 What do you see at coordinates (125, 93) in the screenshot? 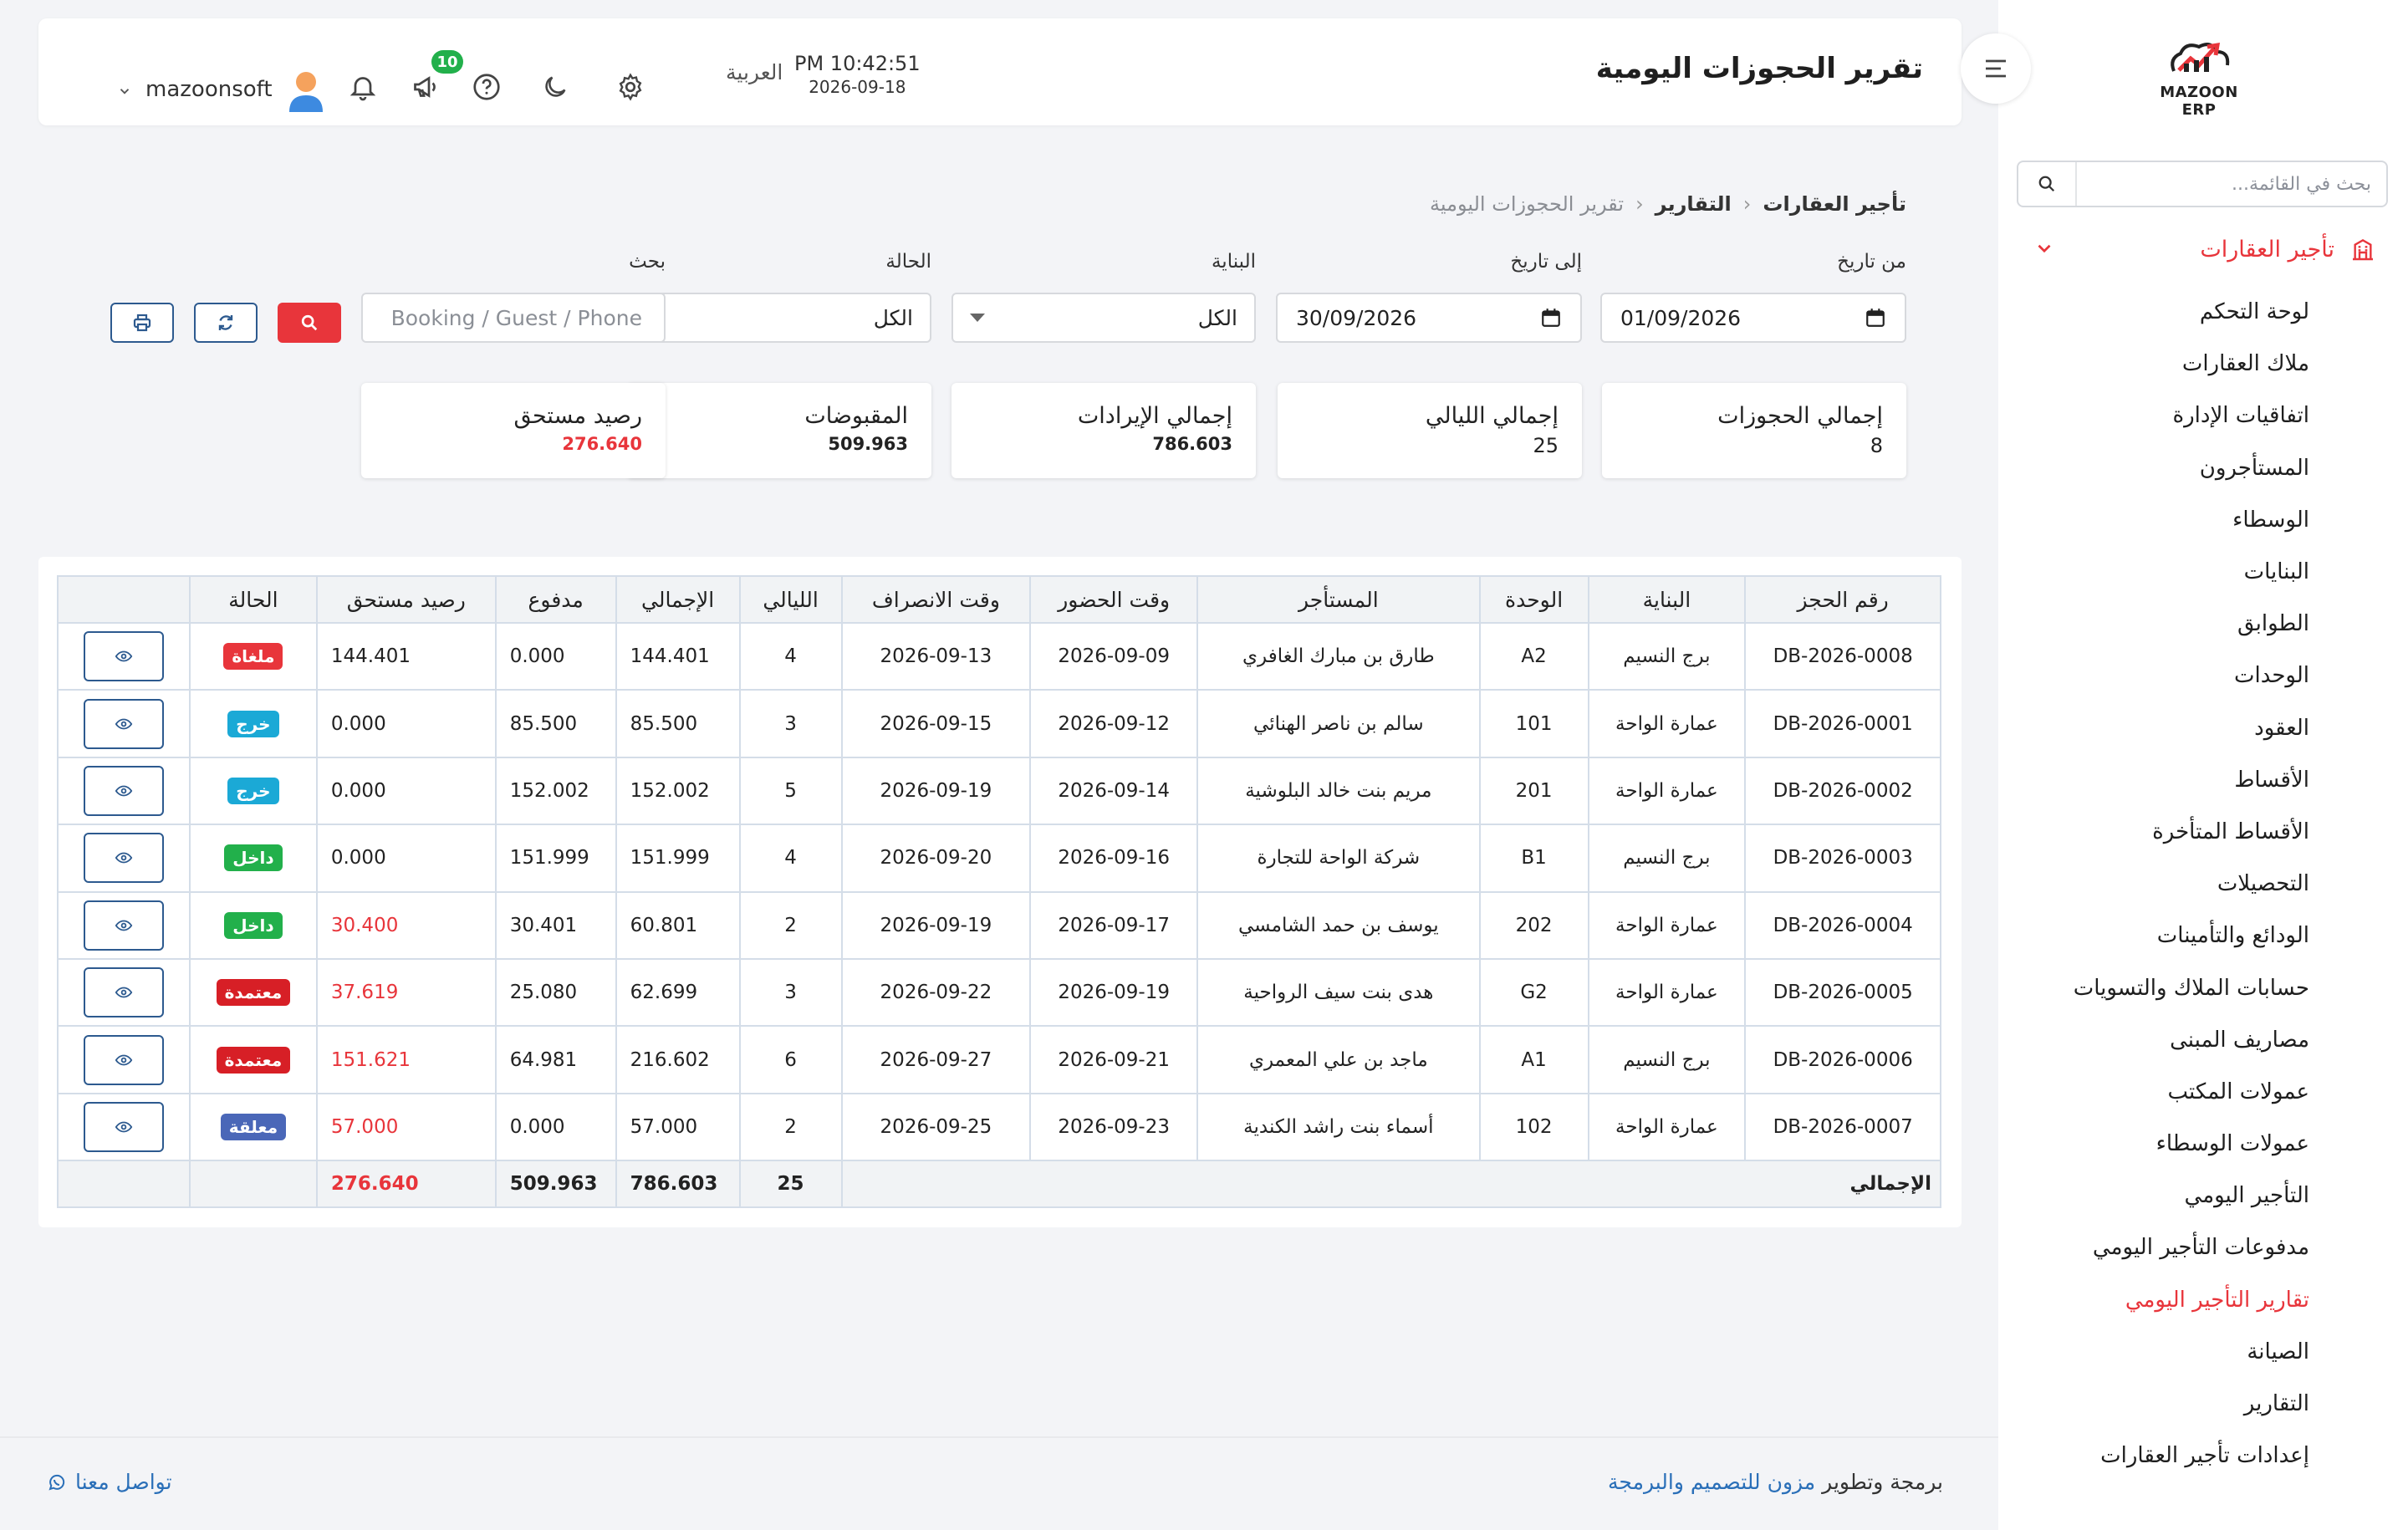
I see `chevron-down-icon` at bounding box center [125, 93].